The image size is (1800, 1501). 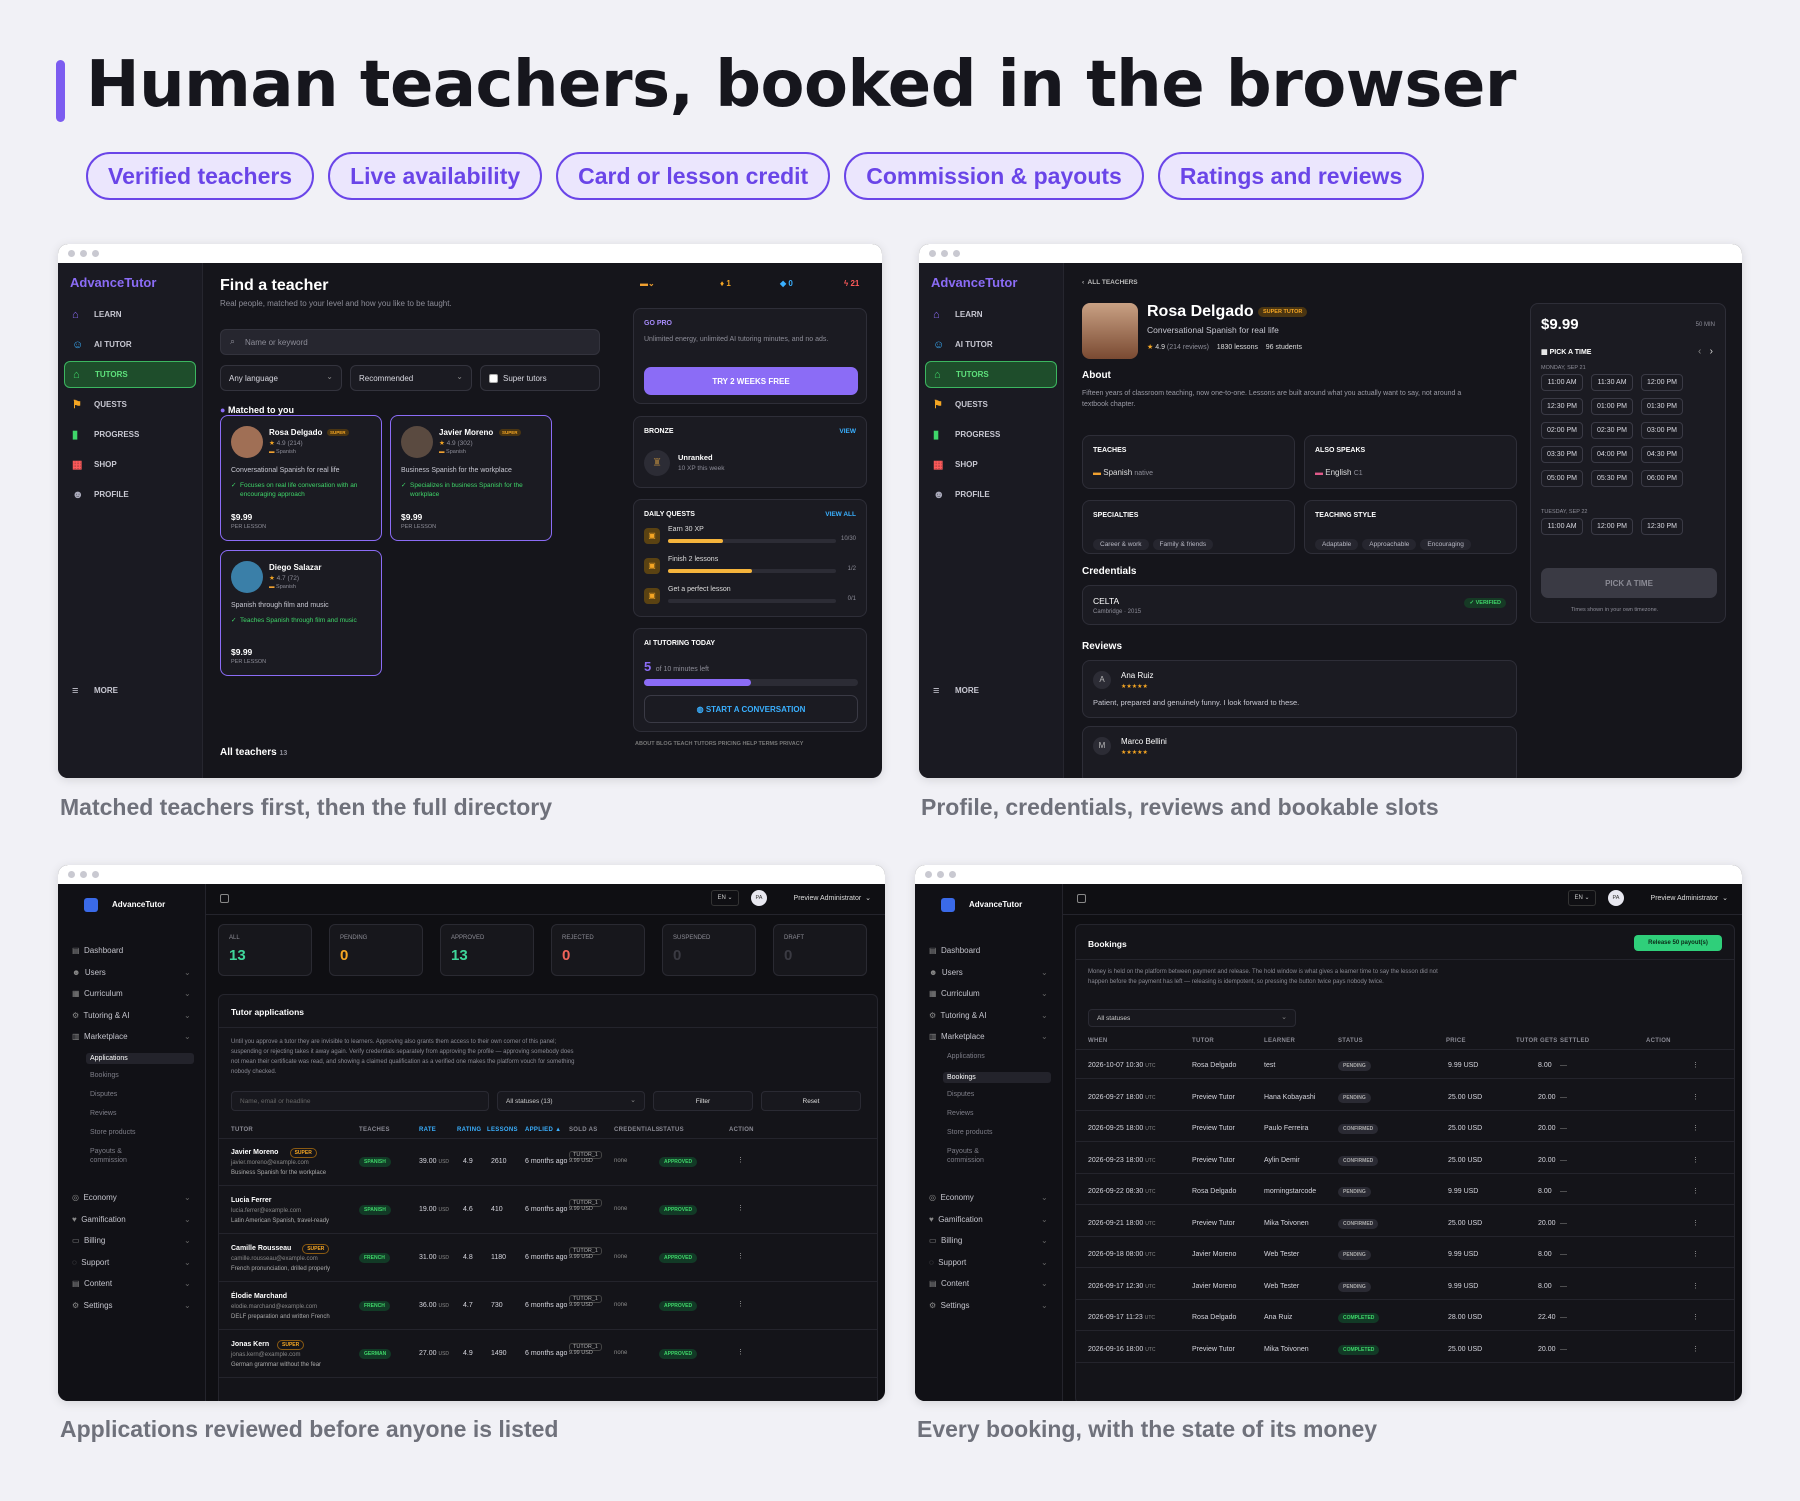 What do you see at coordinates (1612, 478) in the screenshot?
I see `time-slot: 05:30 PM` at bounding box center [1612, 478].